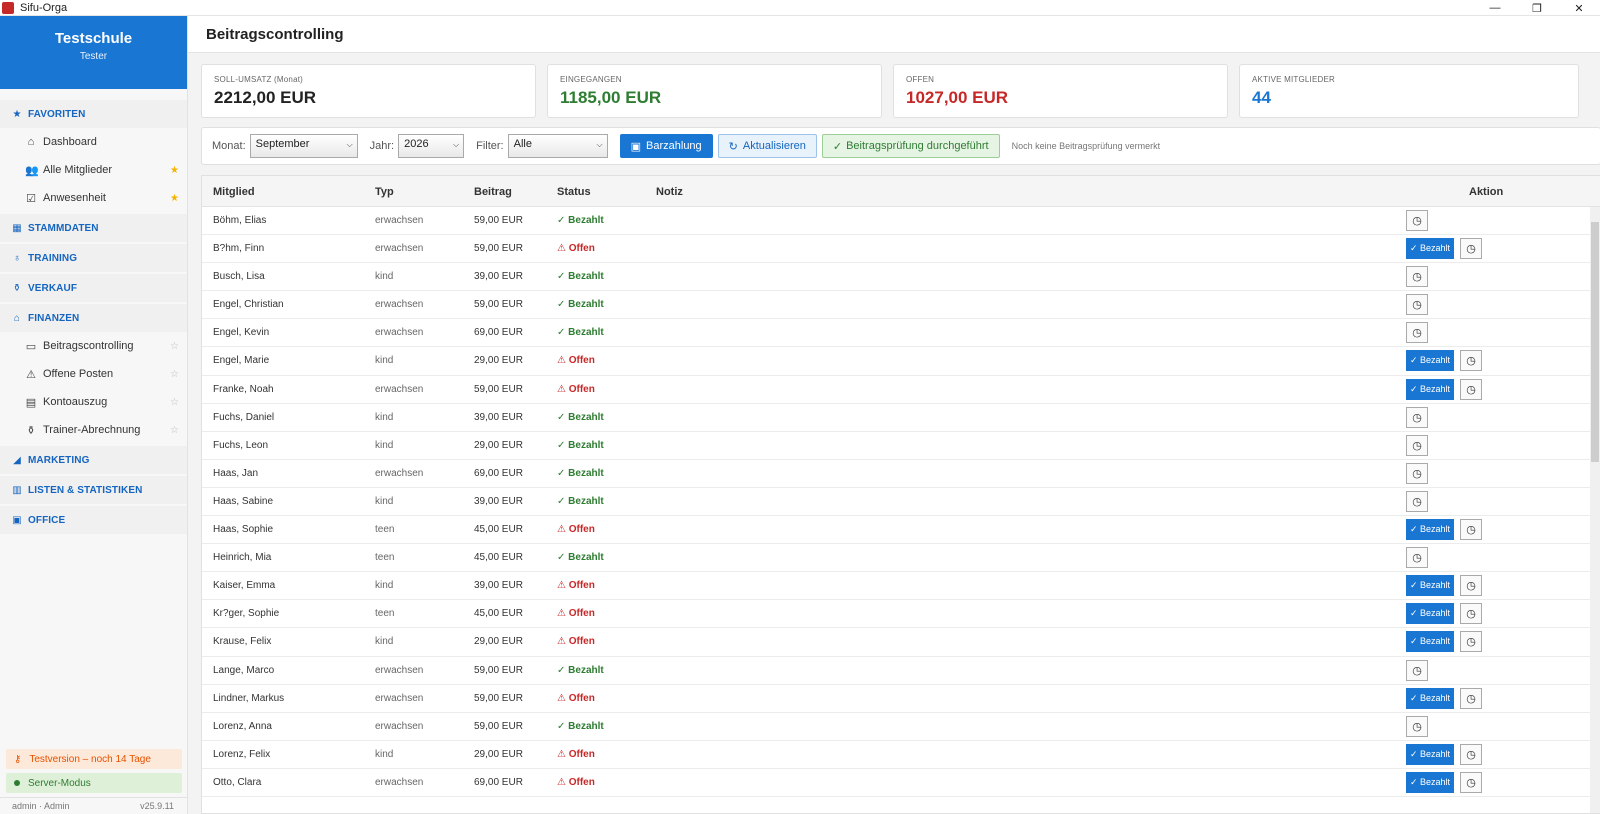  Describe the element at coordinates (93, 490) in the screenshot. I see `nav-section-listen: ▥ LISTEN & STATISTIKEN` at that location.